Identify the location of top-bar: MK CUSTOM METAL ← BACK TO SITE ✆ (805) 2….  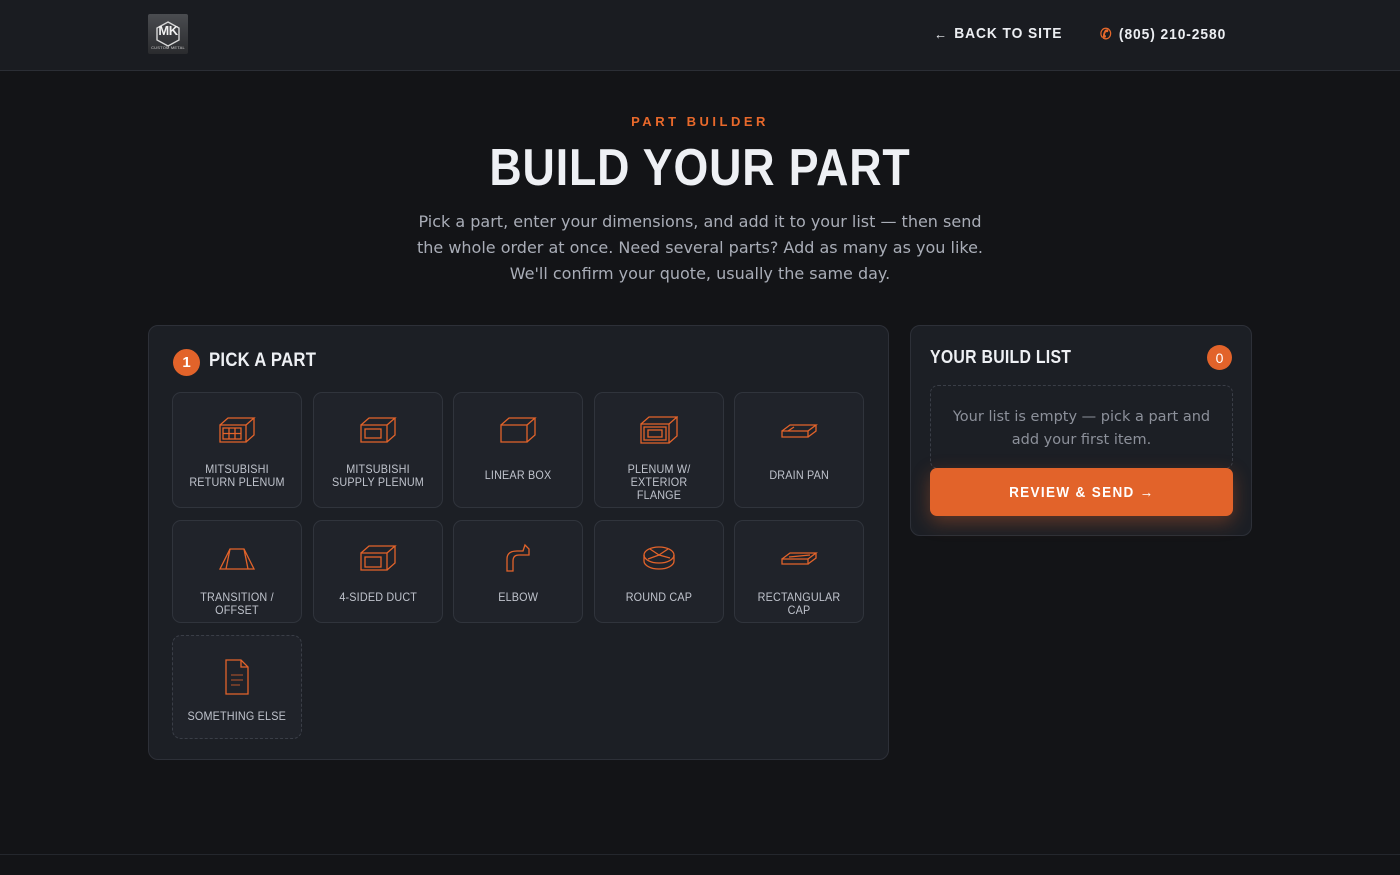
(700, 35).